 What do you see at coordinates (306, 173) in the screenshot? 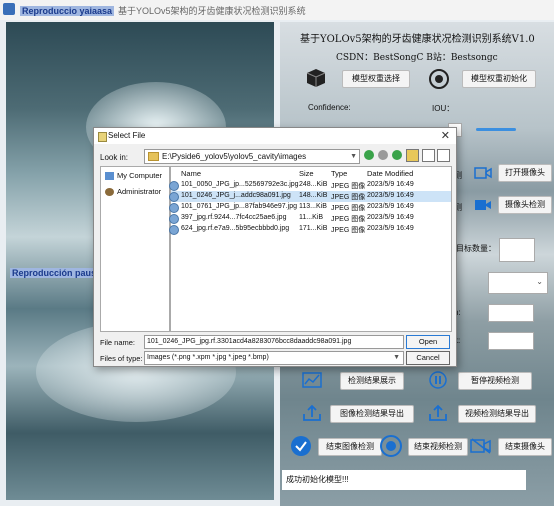
I see `column-header-size: Size` at bounding box center [306, 173].